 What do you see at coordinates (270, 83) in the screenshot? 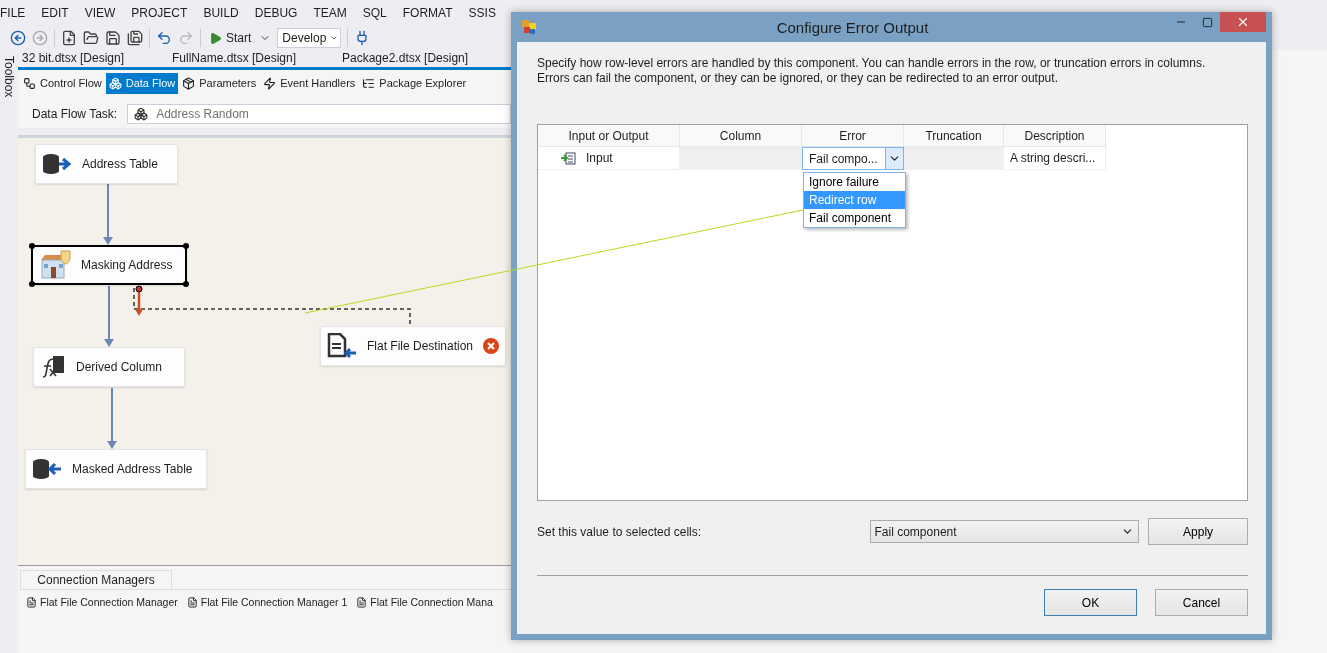
I see `lightning-icon` at bounding box center [270, 83].